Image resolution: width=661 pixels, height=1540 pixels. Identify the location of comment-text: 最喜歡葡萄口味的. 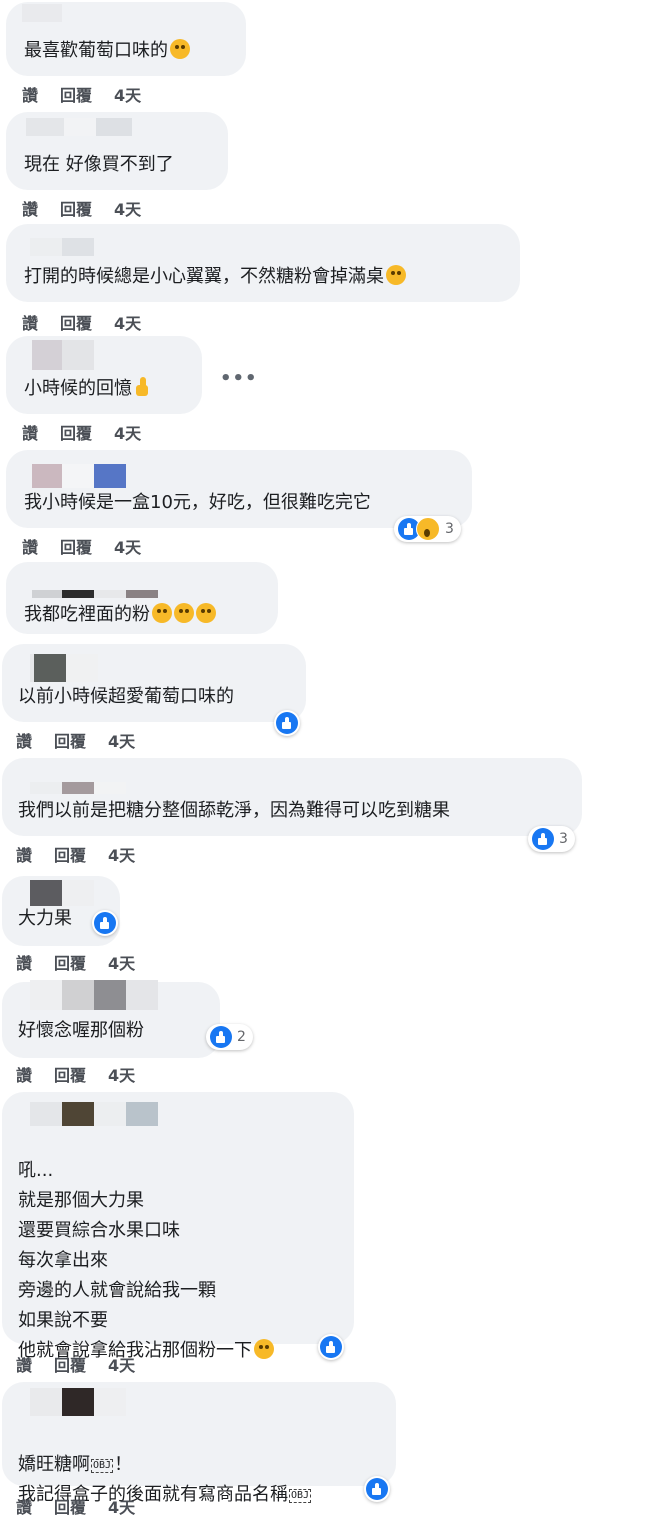
(107, 51).